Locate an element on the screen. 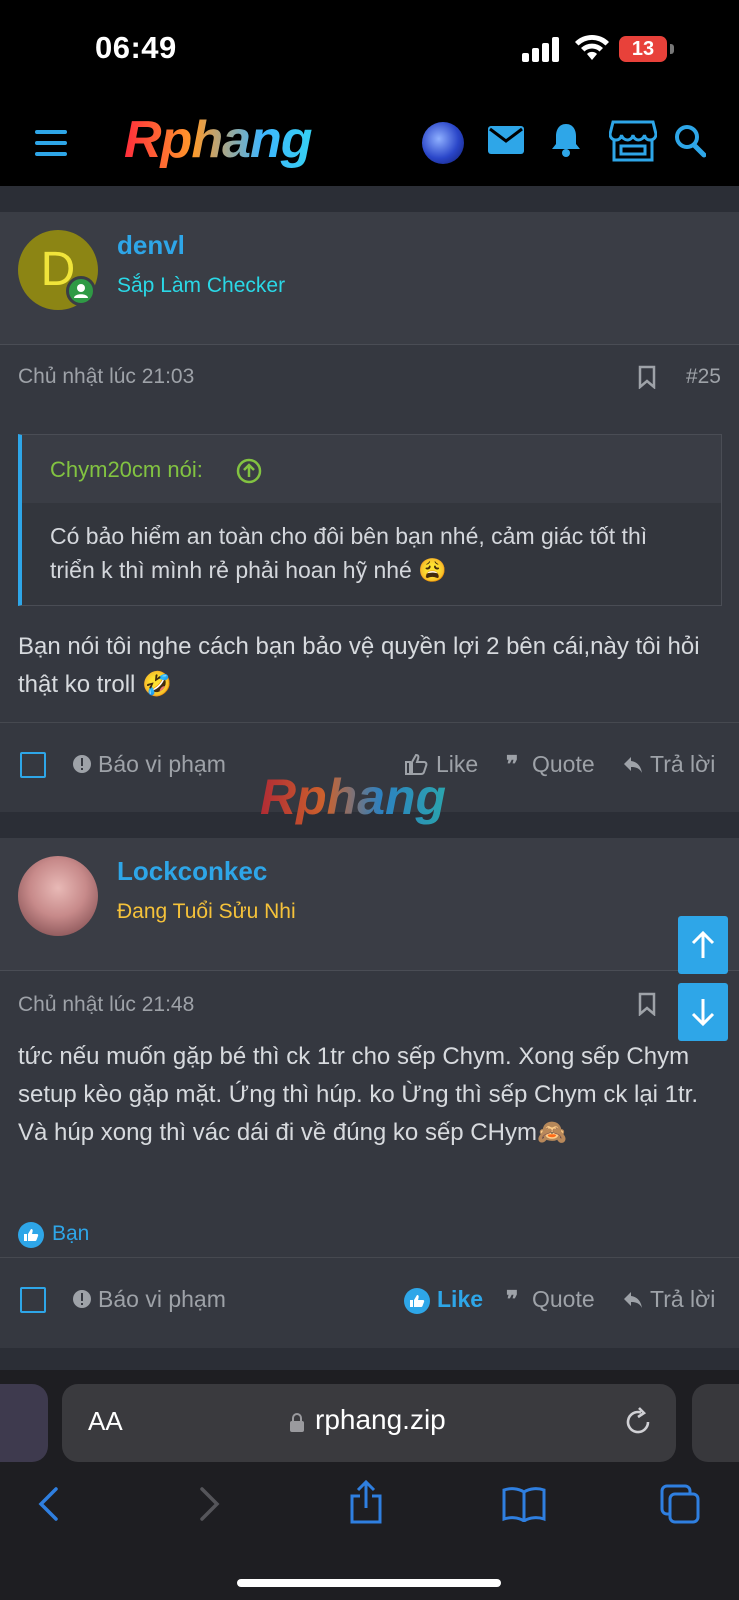 The image size is (739, 1600). online-status-icon is located at coordinates (81, 291).